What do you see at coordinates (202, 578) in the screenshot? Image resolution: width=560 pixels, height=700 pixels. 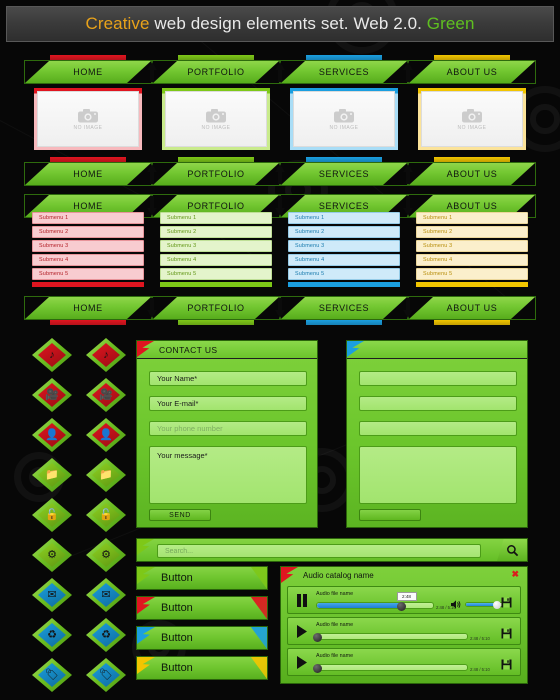 I see `action-button-1: Button` at bounding box center [202, 578].